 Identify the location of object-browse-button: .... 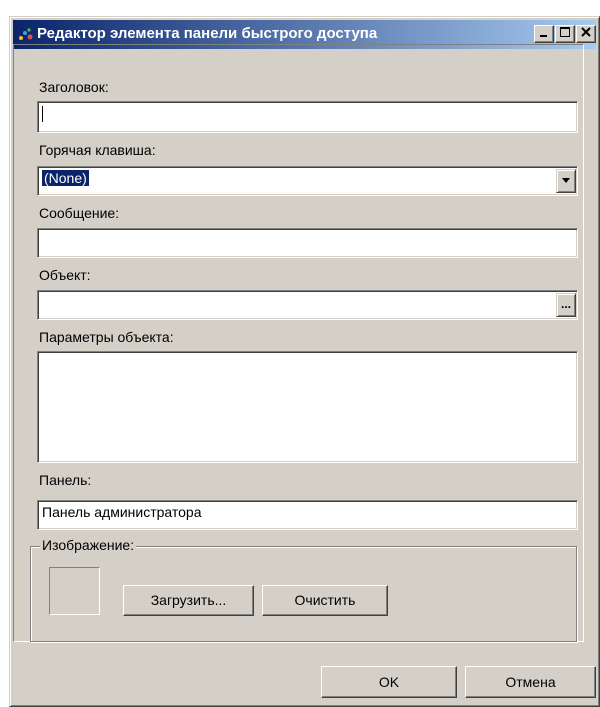
(566, 305).